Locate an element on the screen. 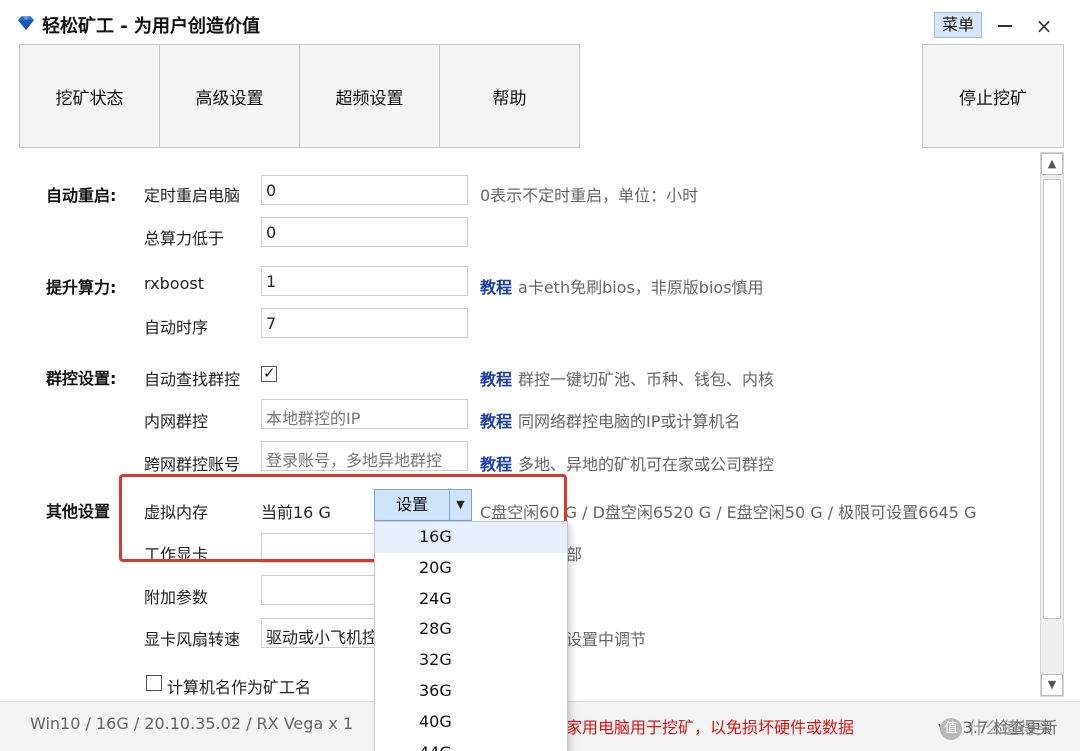 Image resolution: width=1080 pixels, height=751 pixels. wan-tutorial-link: 教程 is located at coordinates (496, 464).